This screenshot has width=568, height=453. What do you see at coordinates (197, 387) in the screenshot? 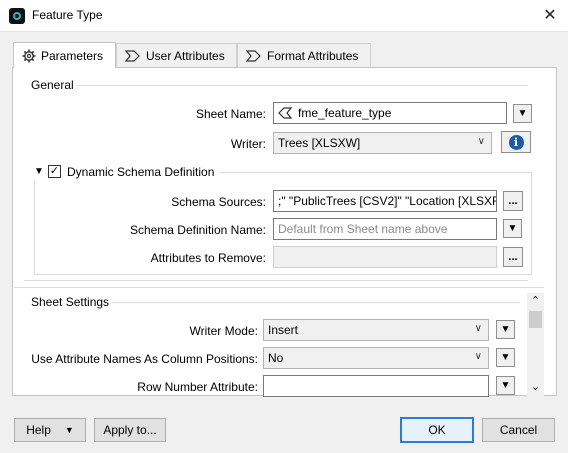
I see `row-number-label: Row Number Attribute:` at bounding box center [197, 387].